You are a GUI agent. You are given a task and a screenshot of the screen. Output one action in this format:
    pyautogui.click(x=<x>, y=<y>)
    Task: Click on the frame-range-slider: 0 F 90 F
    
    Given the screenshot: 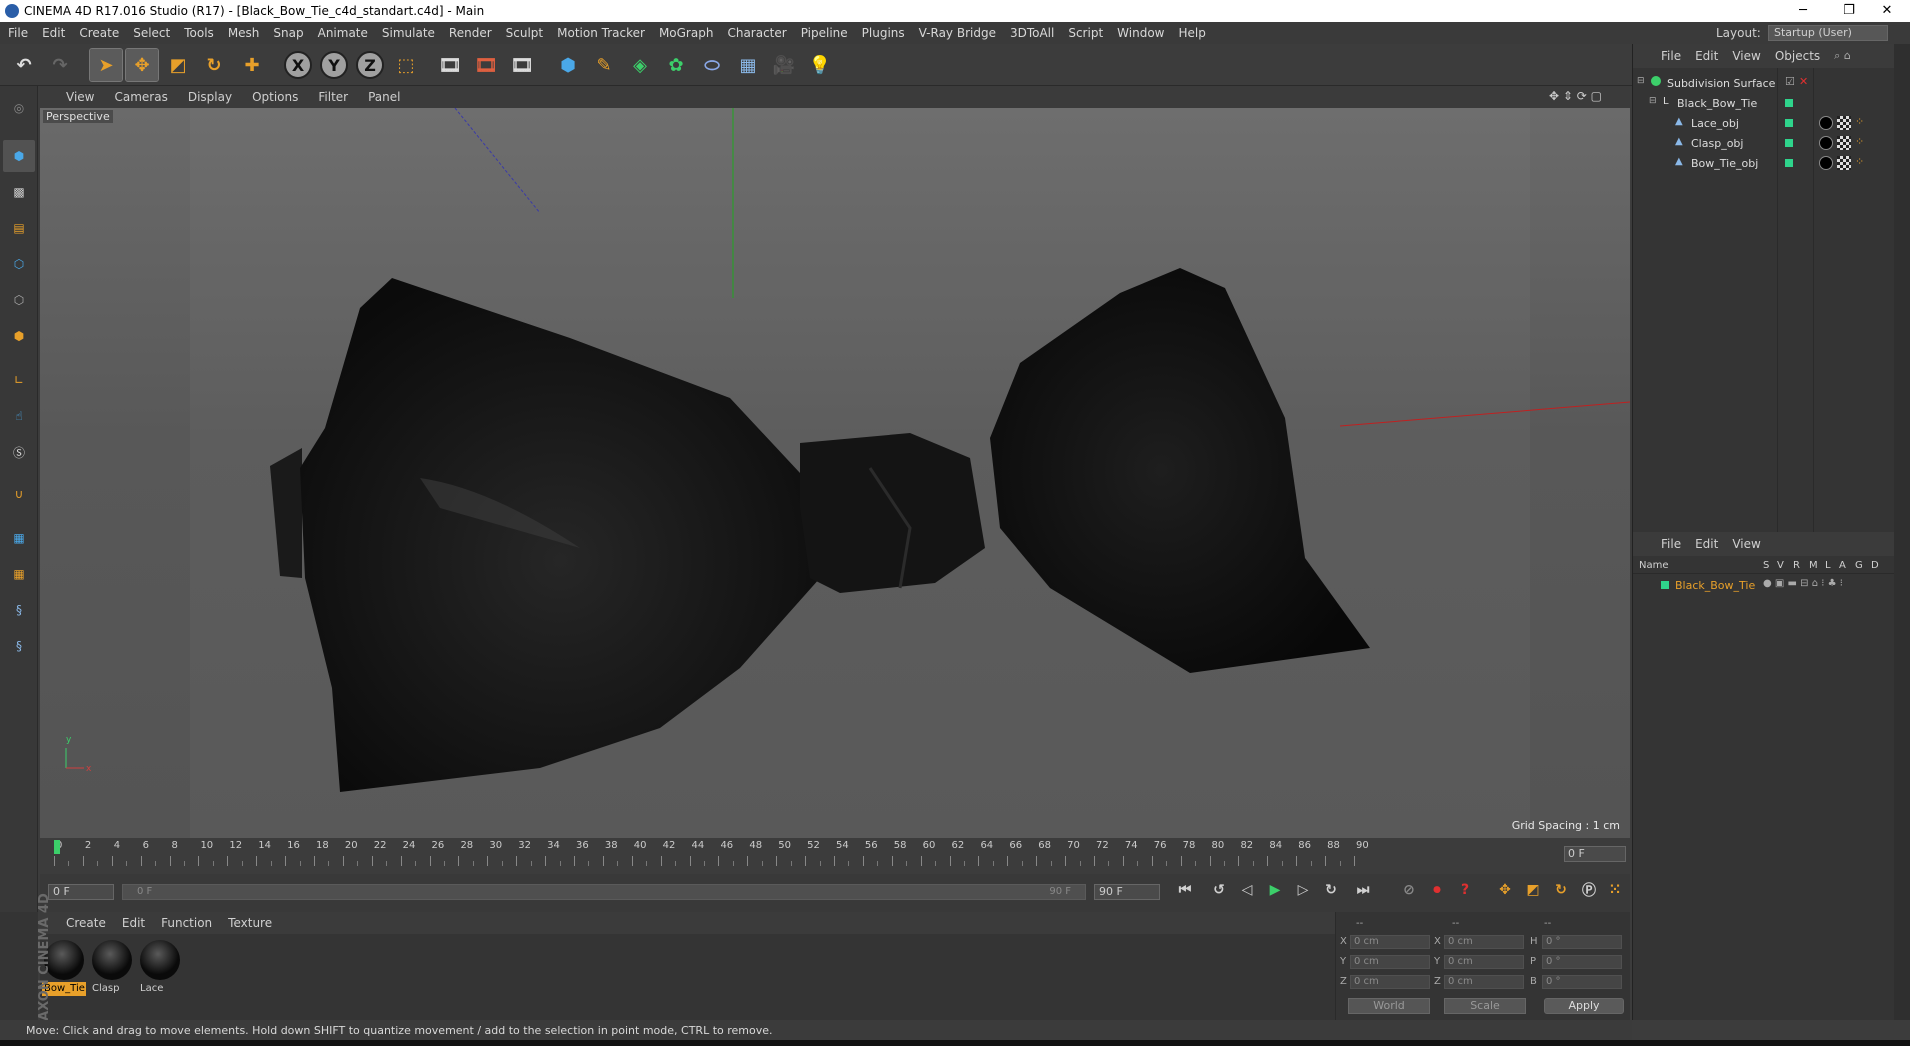 What is the action you would take?
    pyautogui.click(x=604, y=892)
    